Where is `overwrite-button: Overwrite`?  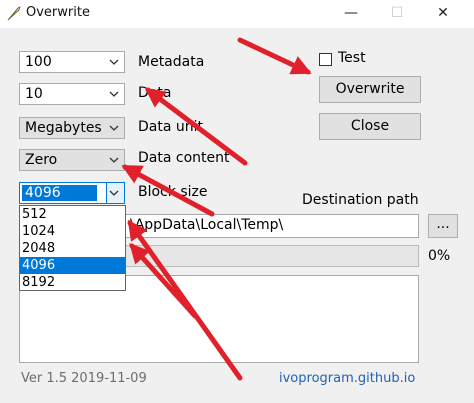 overwrite-button: Overwrite is located at coordinates (370, 89).